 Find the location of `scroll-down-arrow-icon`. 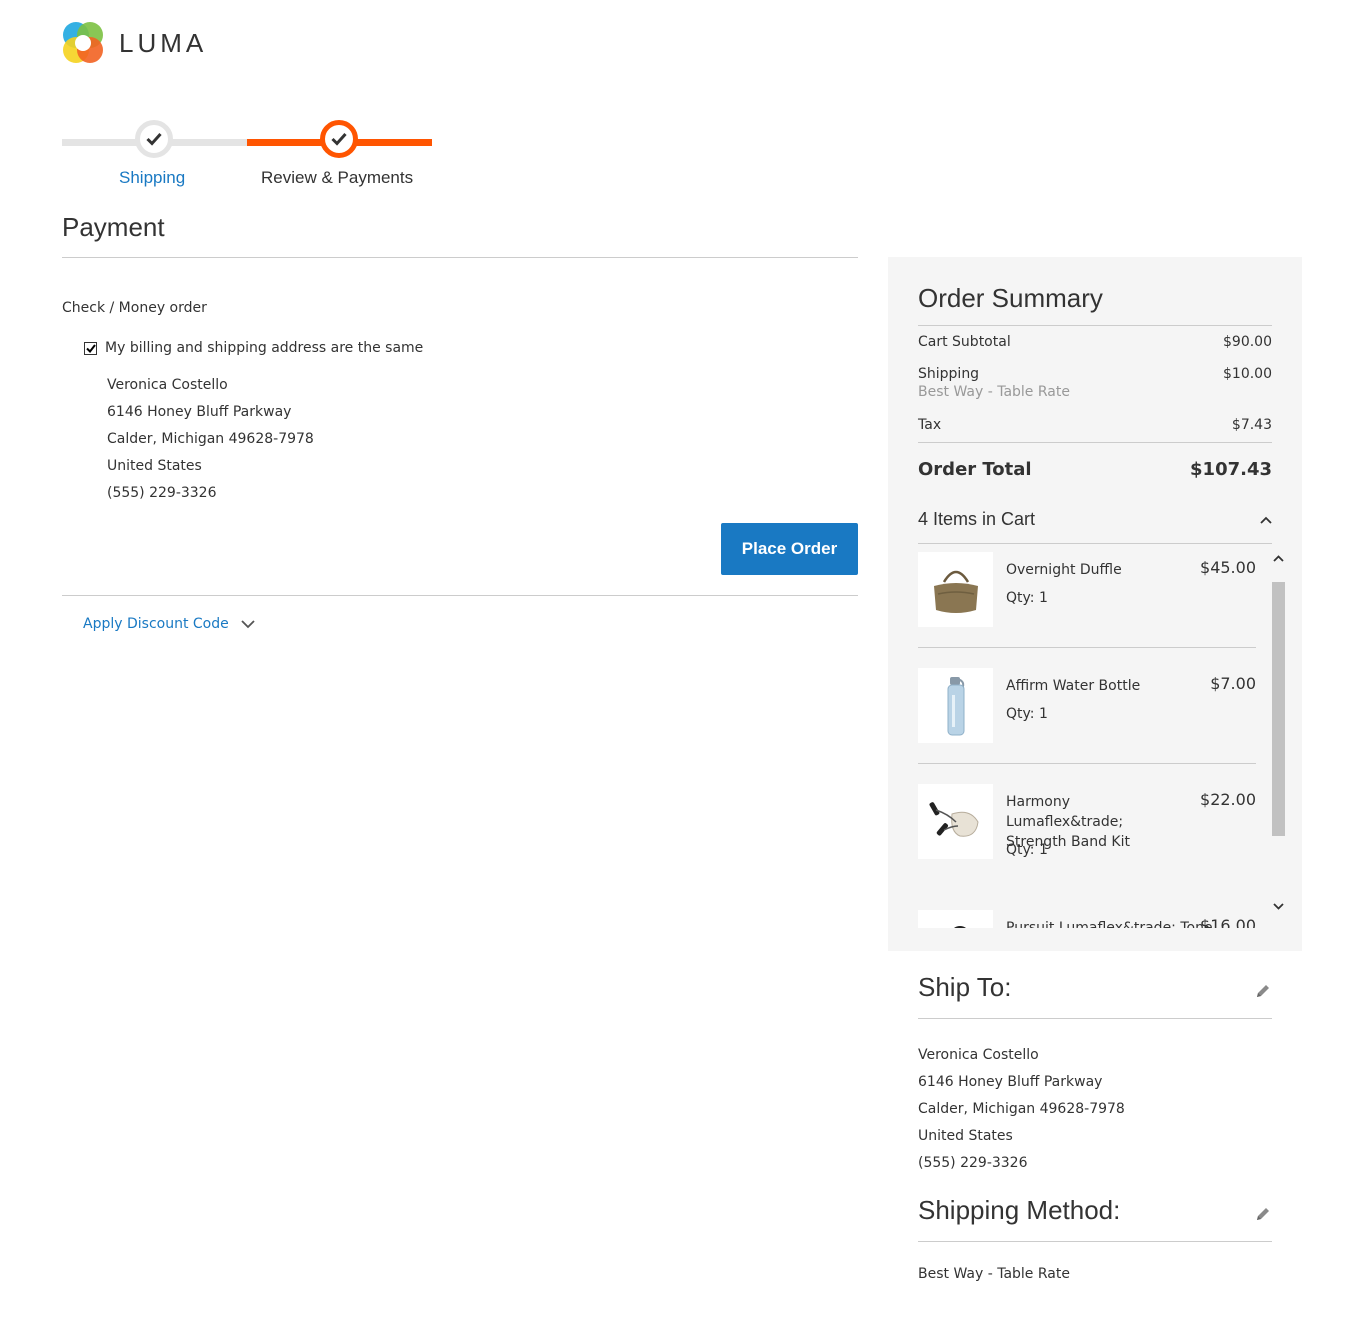

scroll-down-arrow-icon is located at coordinates (1278, 906).